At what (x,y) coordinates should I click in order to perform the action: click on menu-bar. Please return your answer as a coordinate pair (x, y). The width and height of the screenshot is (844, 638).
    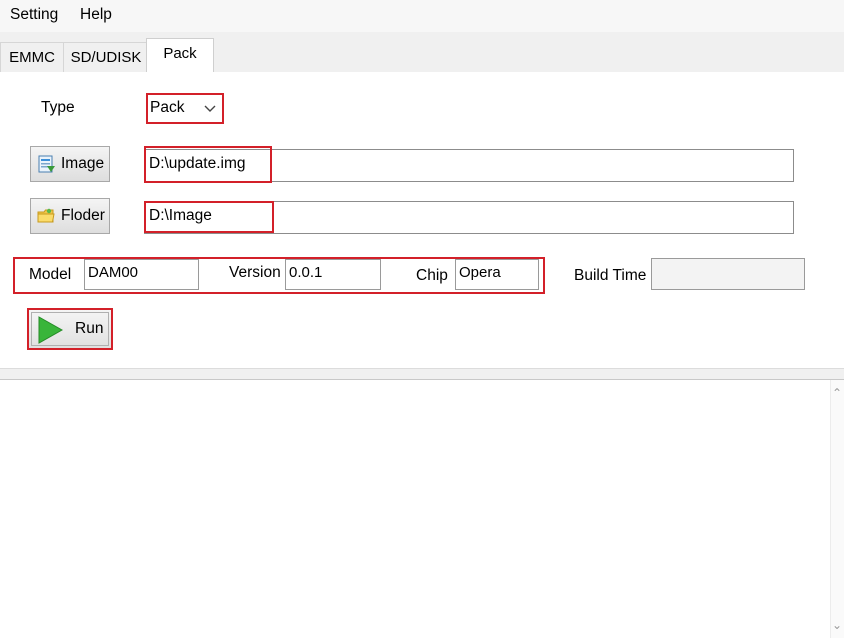
    Looking at the image, I should click on (422, 16).